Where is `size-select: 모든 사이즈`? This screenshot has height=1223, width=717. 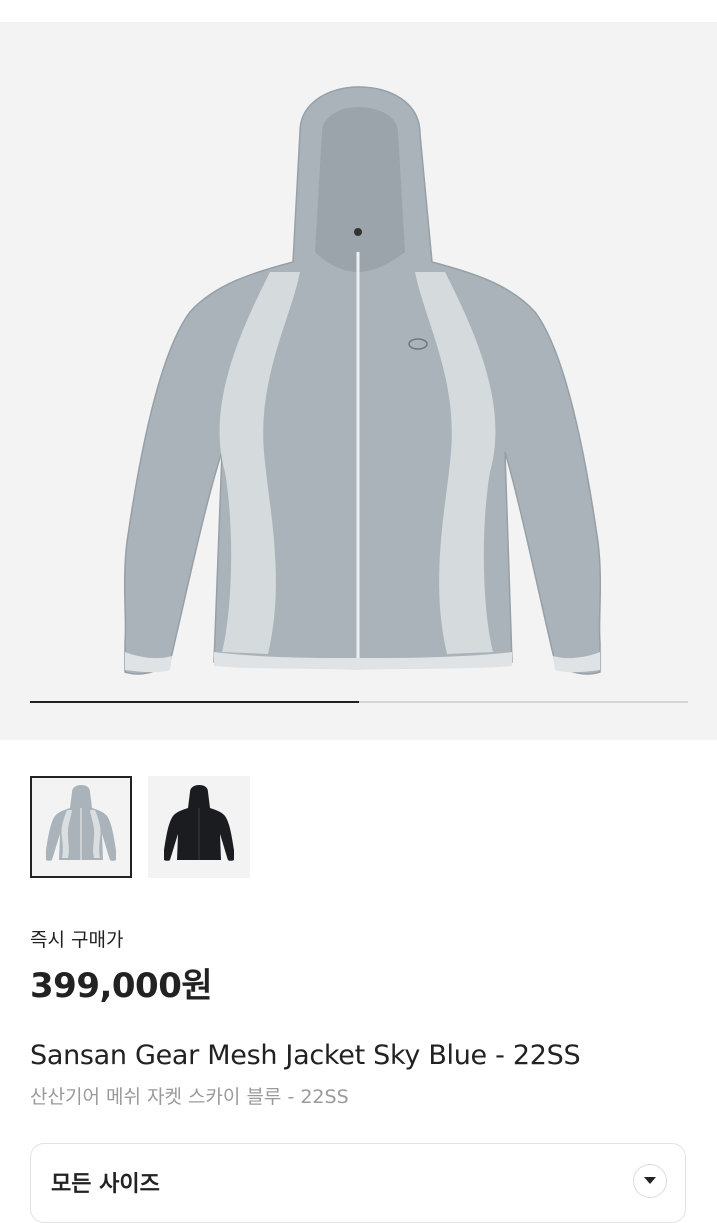
size-select: 모든 사이즈 is located at coordinates (358, 1183).